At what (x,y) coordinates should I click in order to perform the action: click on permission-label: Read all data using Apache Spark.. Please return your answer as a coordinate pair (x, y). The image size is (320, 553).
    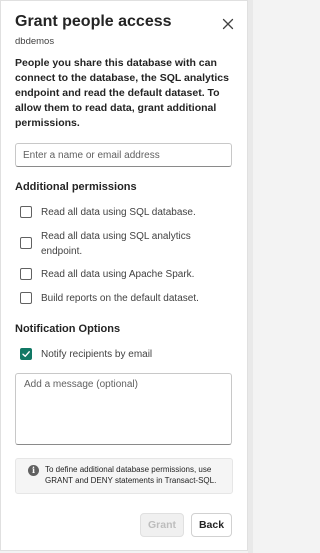
    Looking at the image, I should click on (118, 274).